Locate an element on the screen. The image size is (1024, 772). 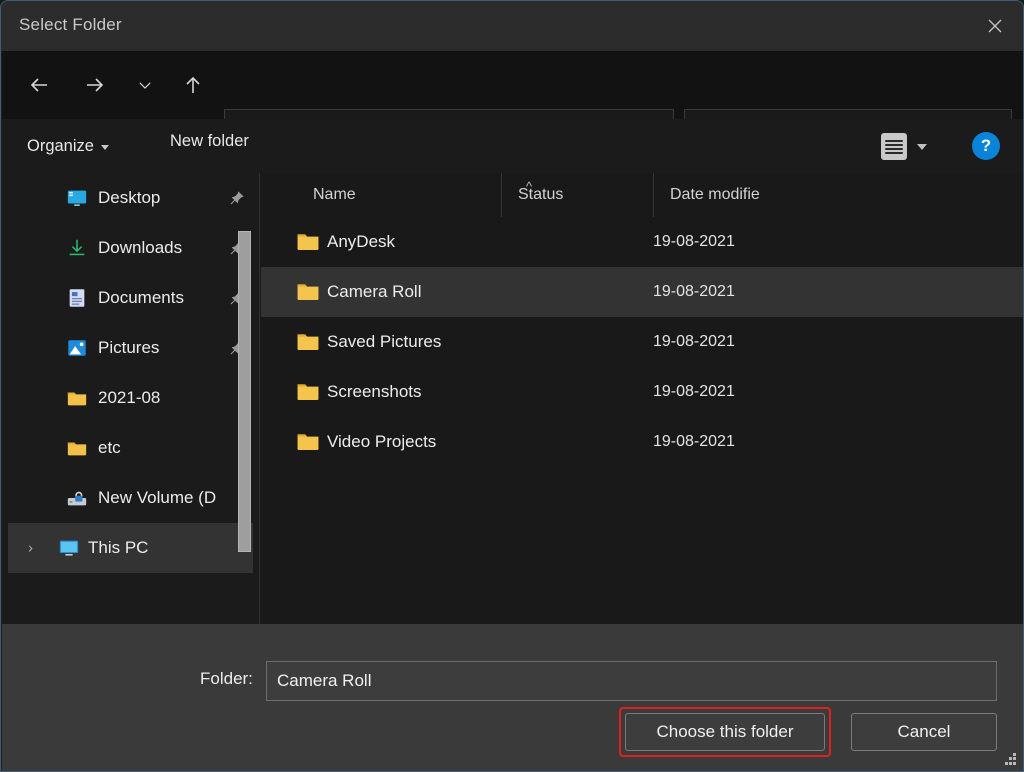
drive-icon is located at coordinates (77, 498).